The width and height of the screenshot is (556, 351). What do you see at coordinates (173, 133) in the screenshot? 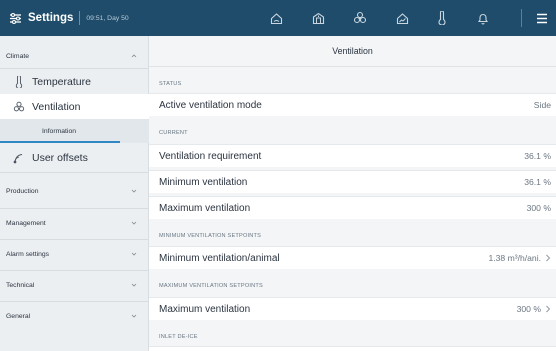
I see `section-header-current: CURRENT` at bounding box center [173, 133].